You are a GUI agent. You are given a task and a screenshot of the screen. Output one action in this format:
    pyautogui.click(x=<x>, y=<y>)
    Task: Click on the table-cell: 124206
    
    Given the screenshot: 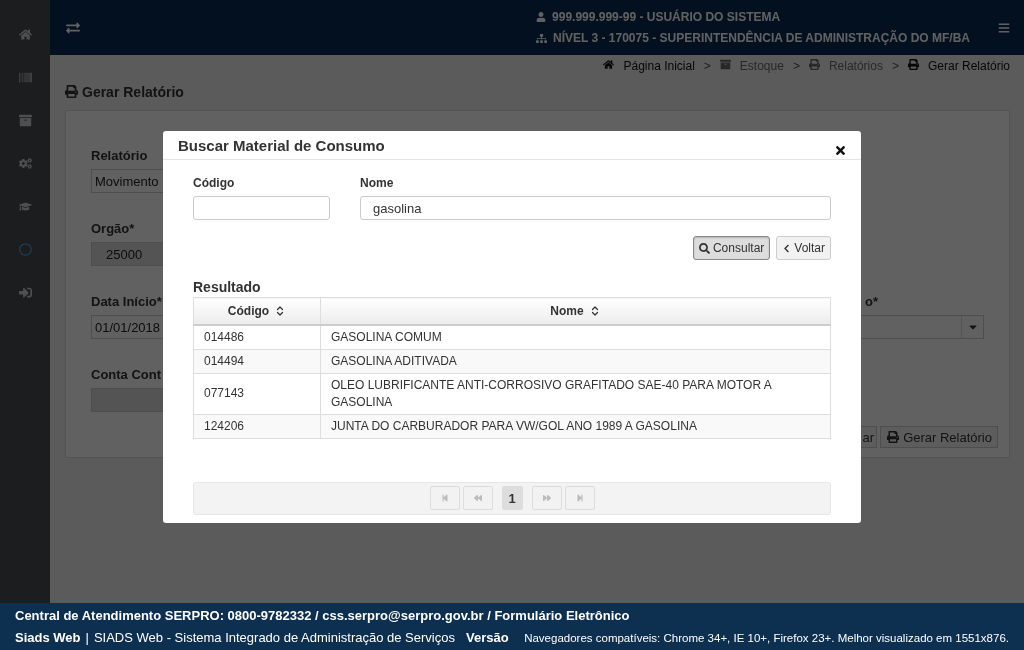 What is the action you would take?
    pyautogui.click(x=257, y=426)
    